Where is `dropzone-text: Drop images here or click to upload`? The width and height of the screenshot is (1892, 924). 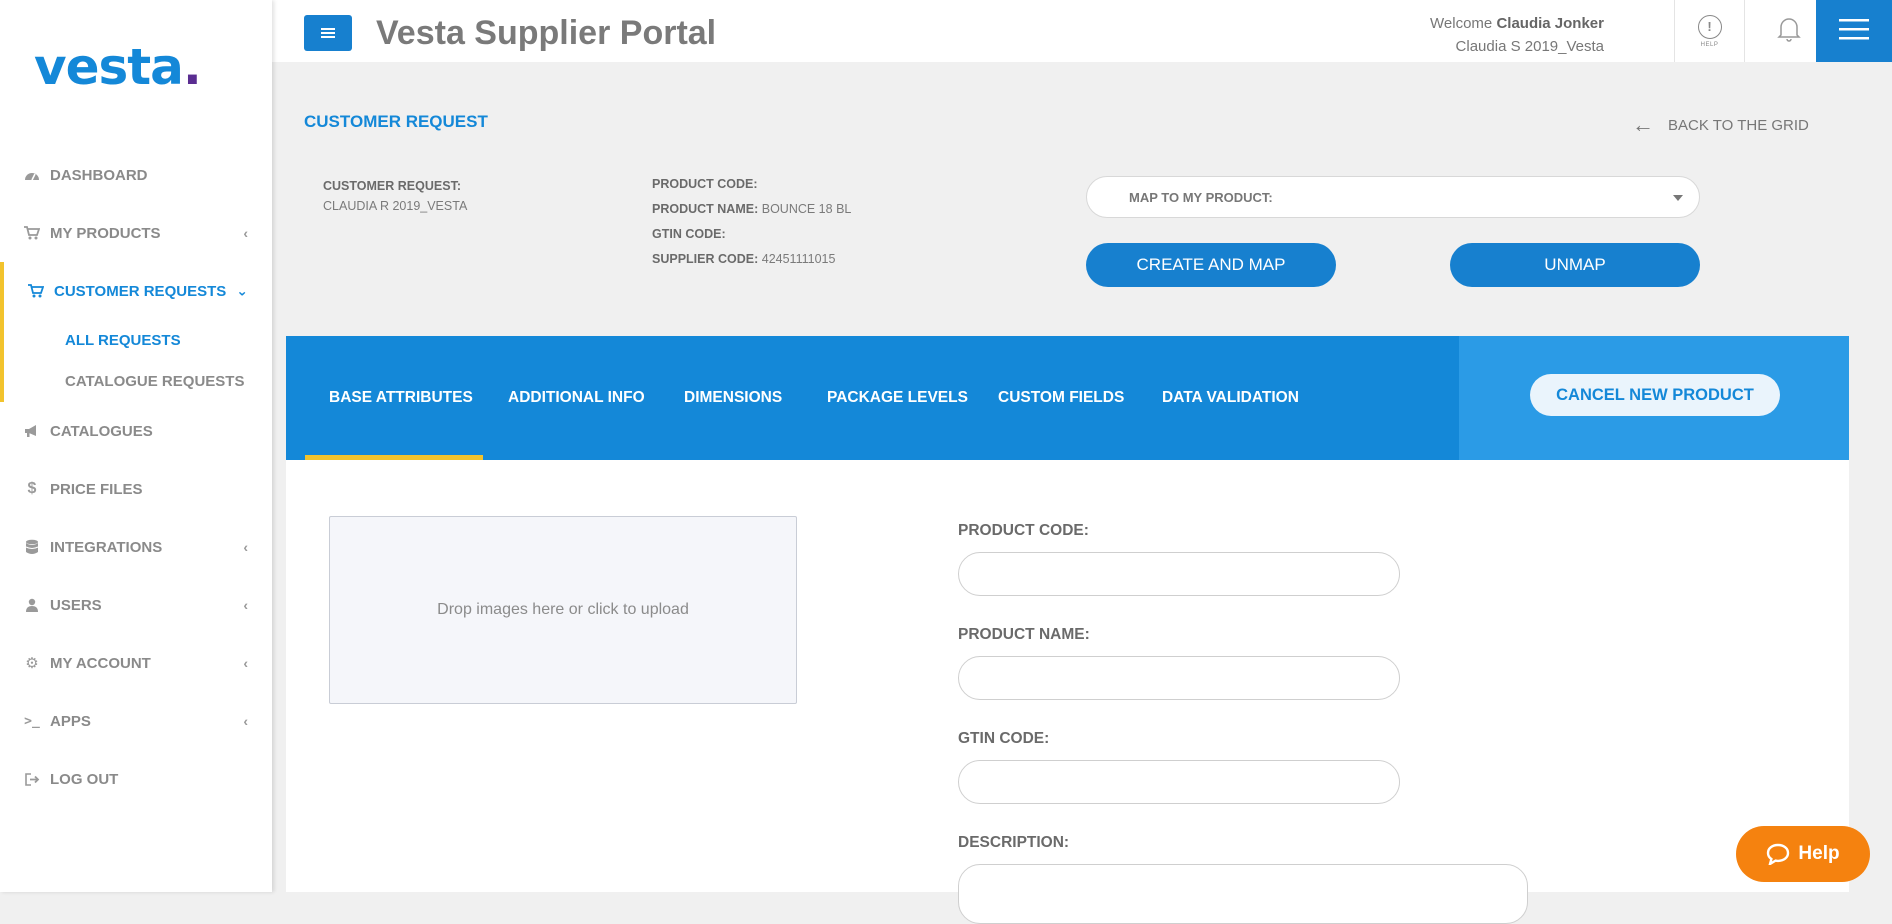 dropzone-text: Drop images here or click to upload is located at coordinates (563, 609).